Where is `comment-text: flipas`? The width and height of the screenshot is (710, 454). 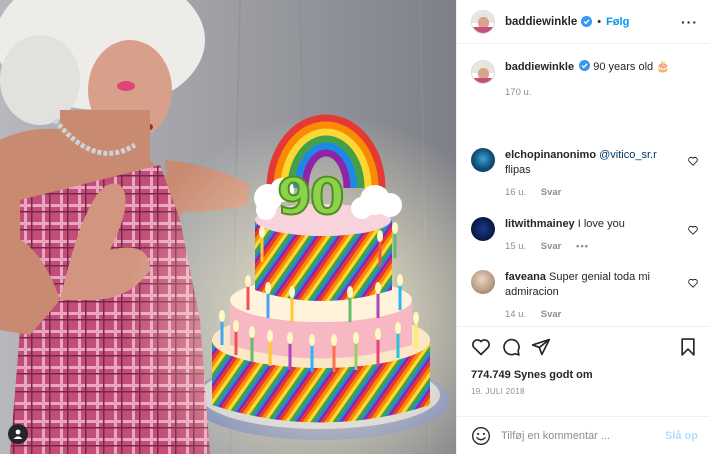 comment-text: flipas is located at coordinates (518, 170).